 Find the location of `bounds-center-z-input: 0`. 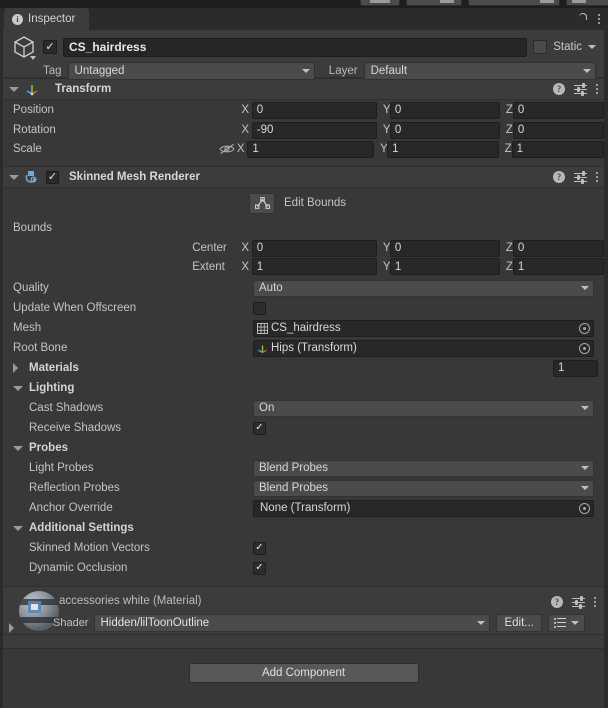

bounds-center-z-input: 0 is located at coordinates (558, 248).